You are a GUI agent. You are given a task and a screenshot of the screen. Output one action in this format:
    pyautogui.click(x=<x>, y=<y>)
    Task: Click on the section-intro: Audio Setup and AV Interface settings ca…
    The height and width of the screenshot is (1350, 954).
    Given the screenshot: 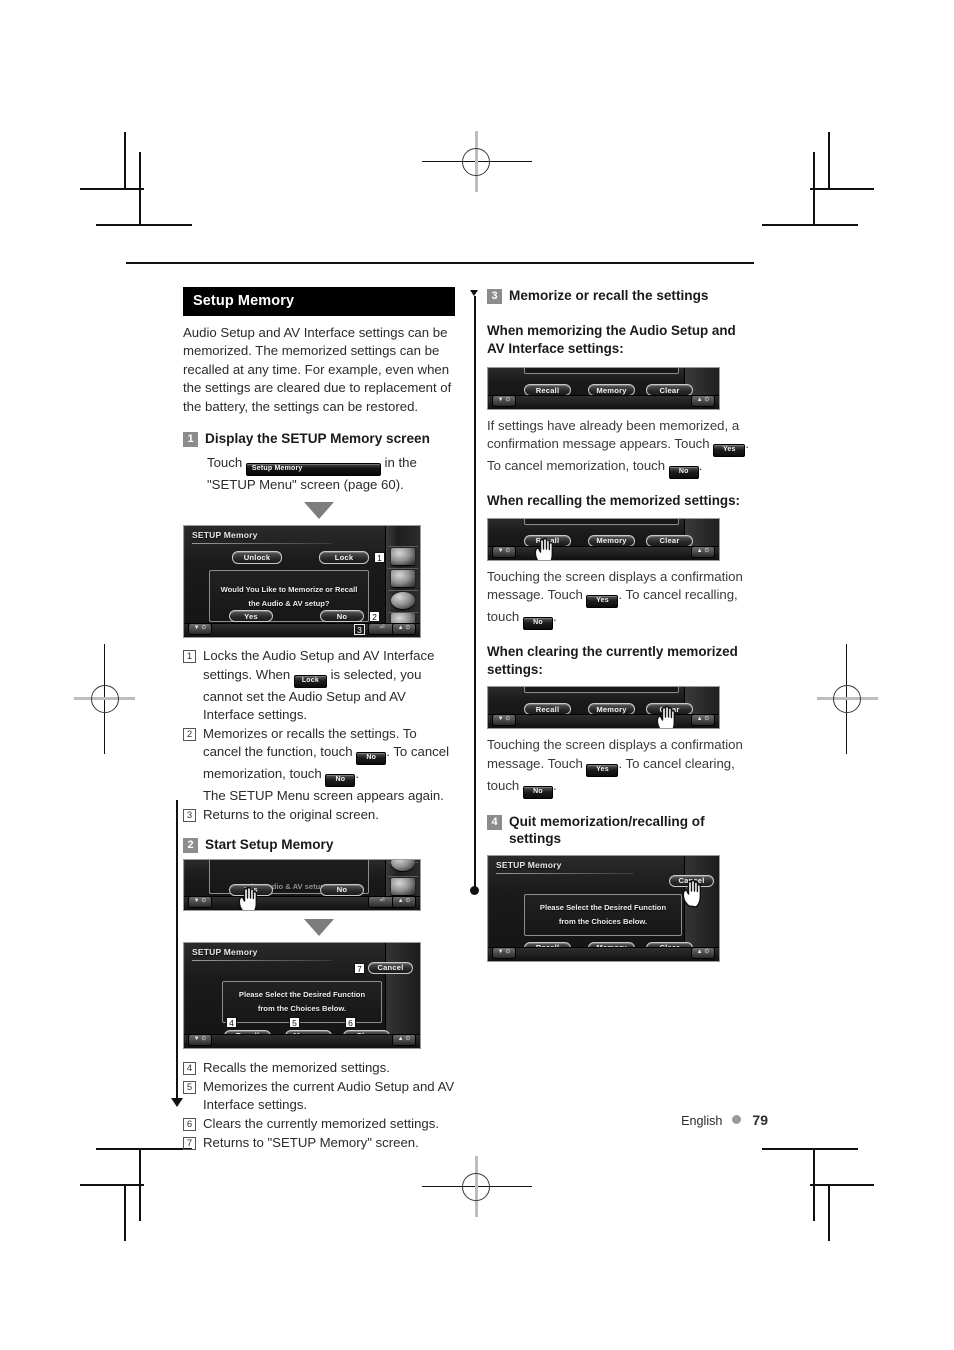 What is the action you would take?
    pyautogui.click(x=317, y=369)
    